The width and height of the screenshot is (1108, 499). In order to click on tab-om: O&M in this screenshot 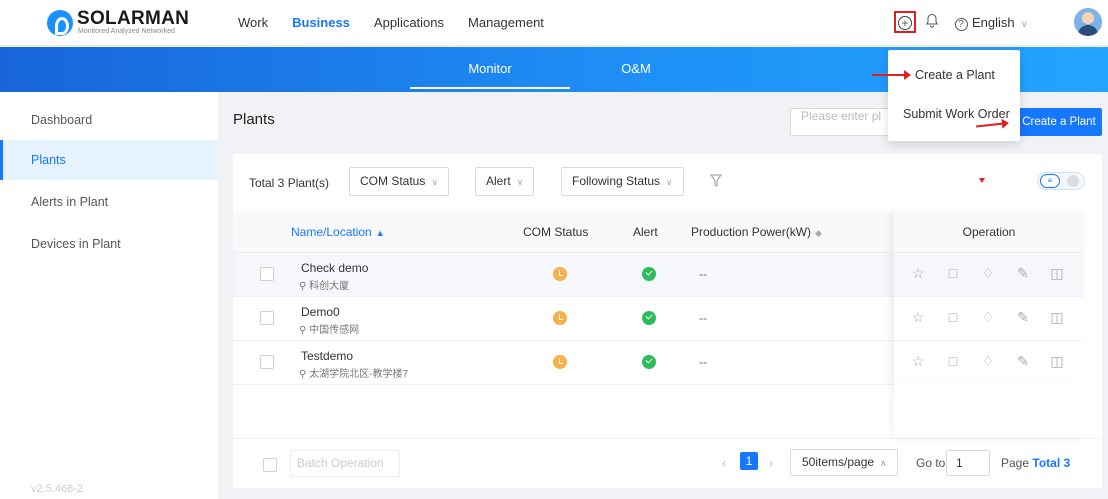, I will do `click(636, 69)`.